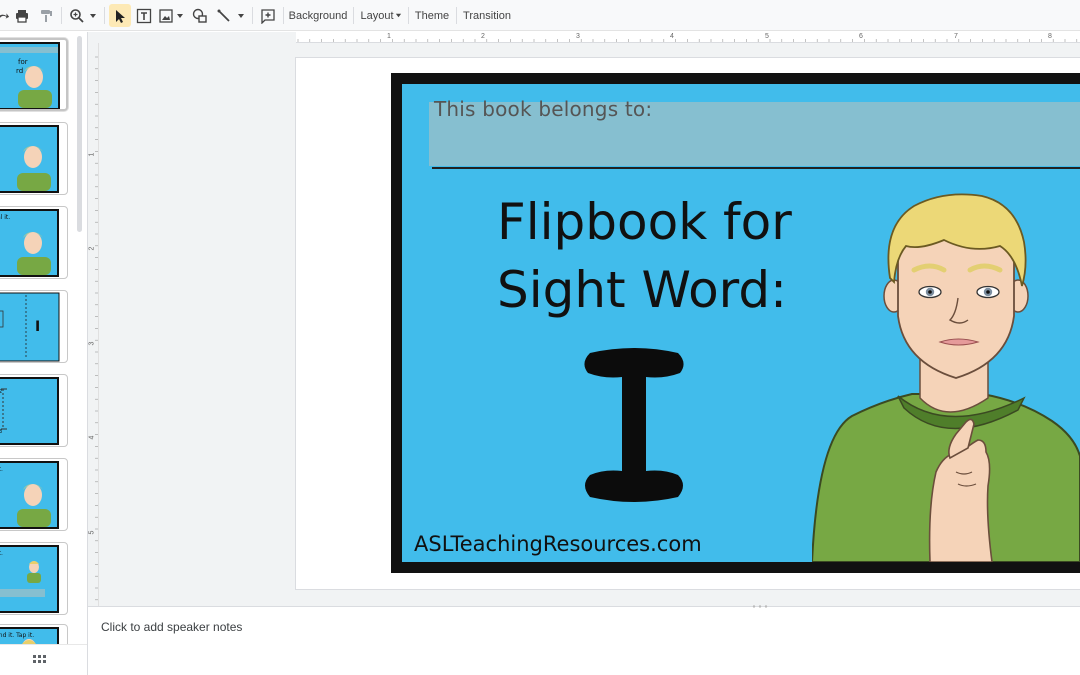 The image size is (1080, 675). What do you see at coordinates (756, 168) in the screenshot?
I see `name-underline` at bounding box center [756, 168].